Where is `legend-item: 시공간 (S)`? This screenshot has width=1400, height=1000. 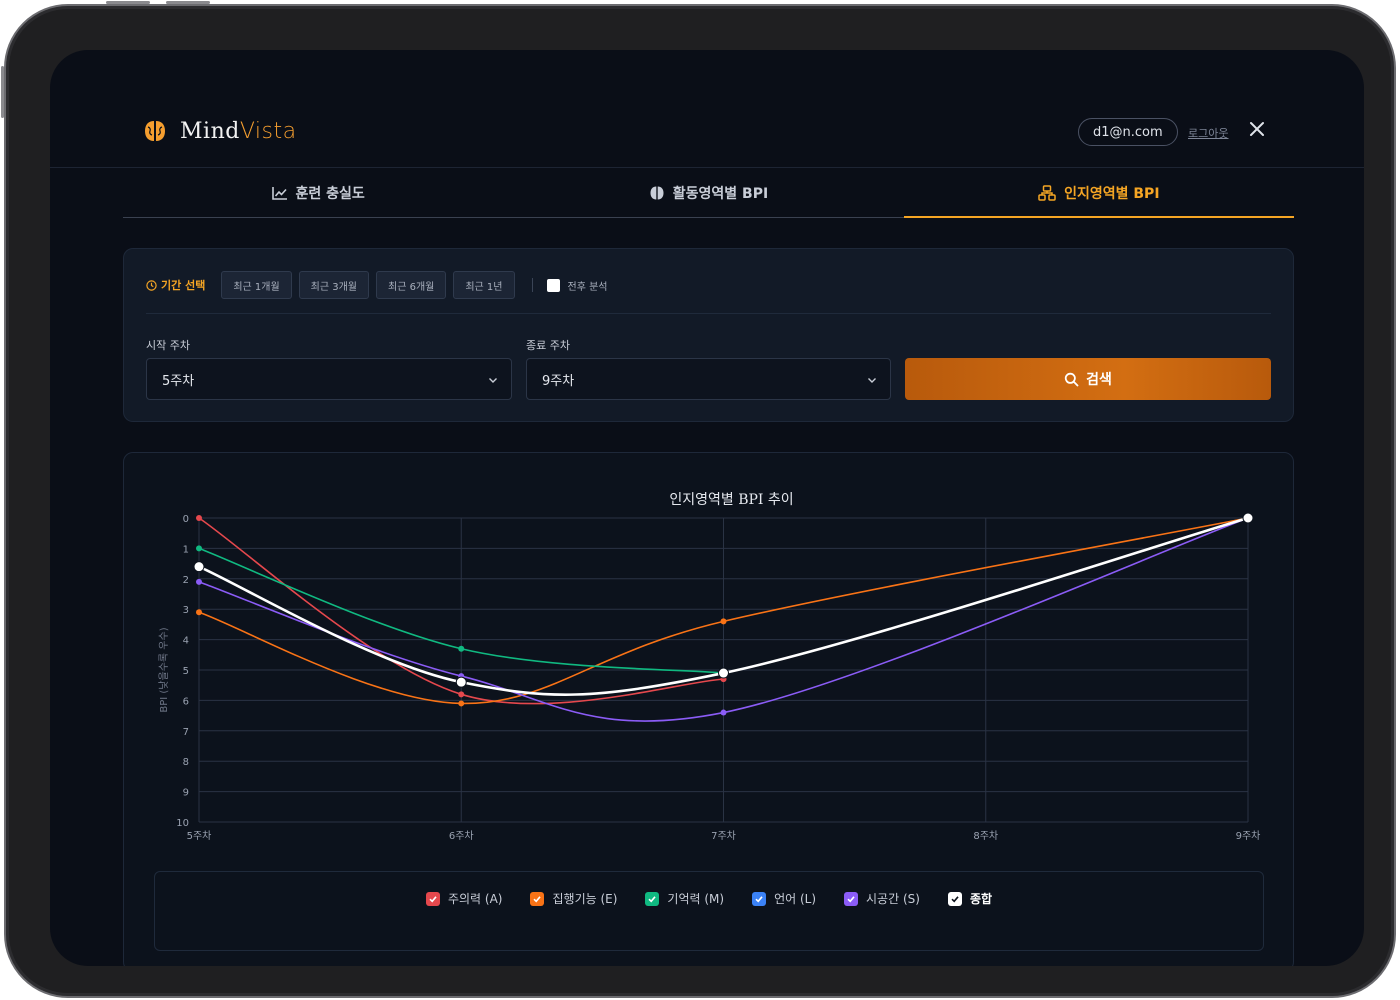 legend-item: 시공간 (S) is located at coordinates (882, 898).